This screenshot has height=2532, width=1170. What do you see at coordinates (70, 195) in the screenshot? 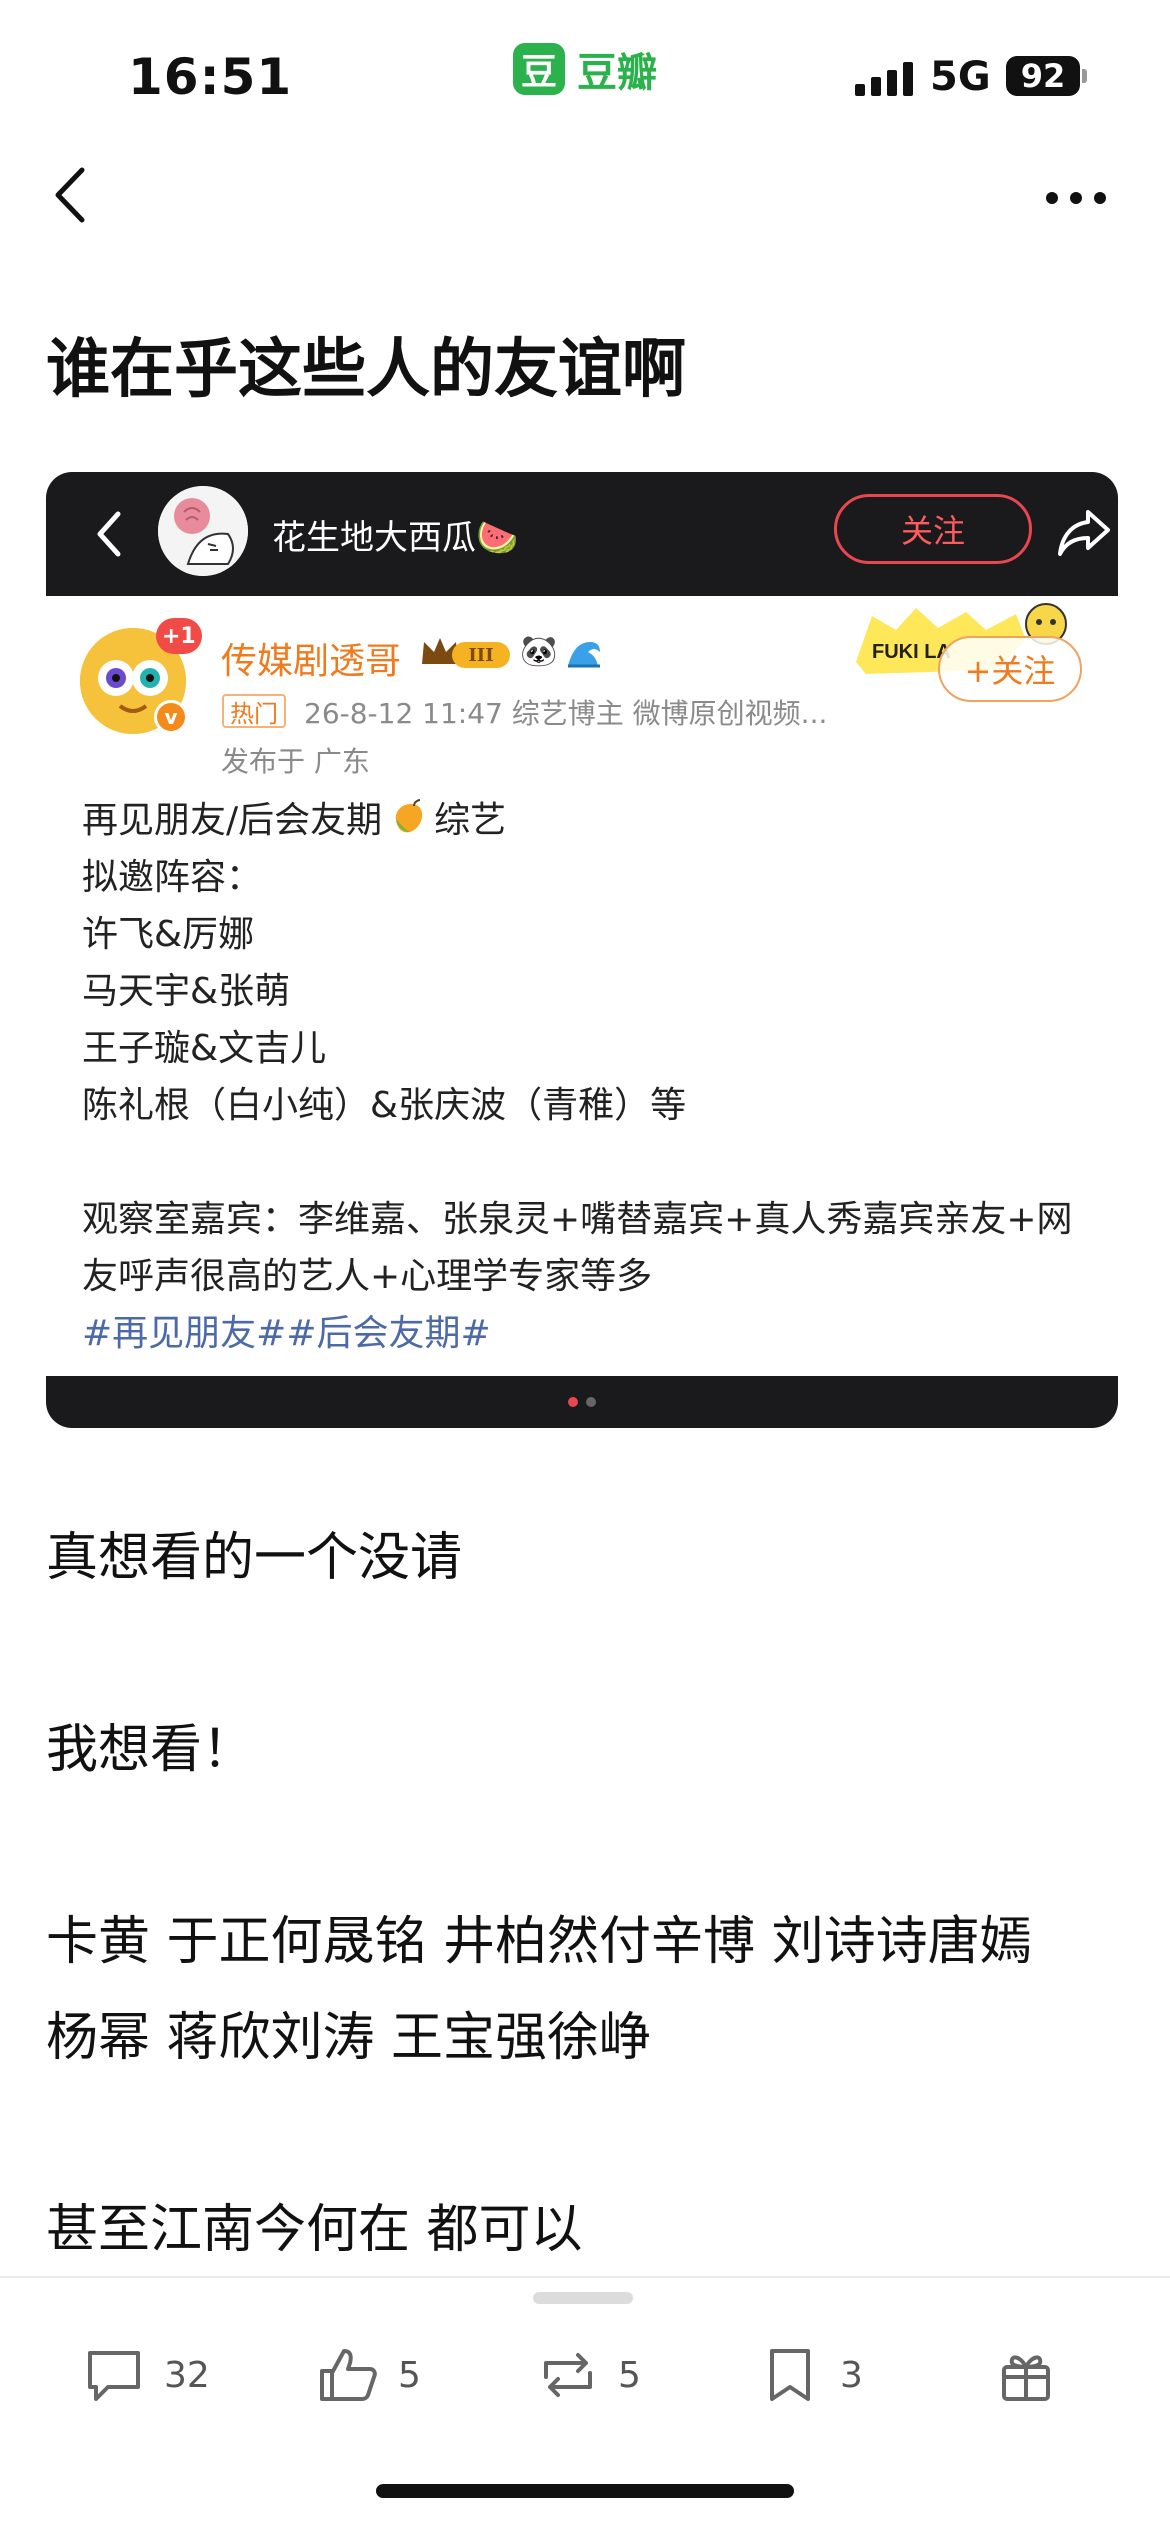
I see `chevron-left-icon` at bounding box center [70, 195].